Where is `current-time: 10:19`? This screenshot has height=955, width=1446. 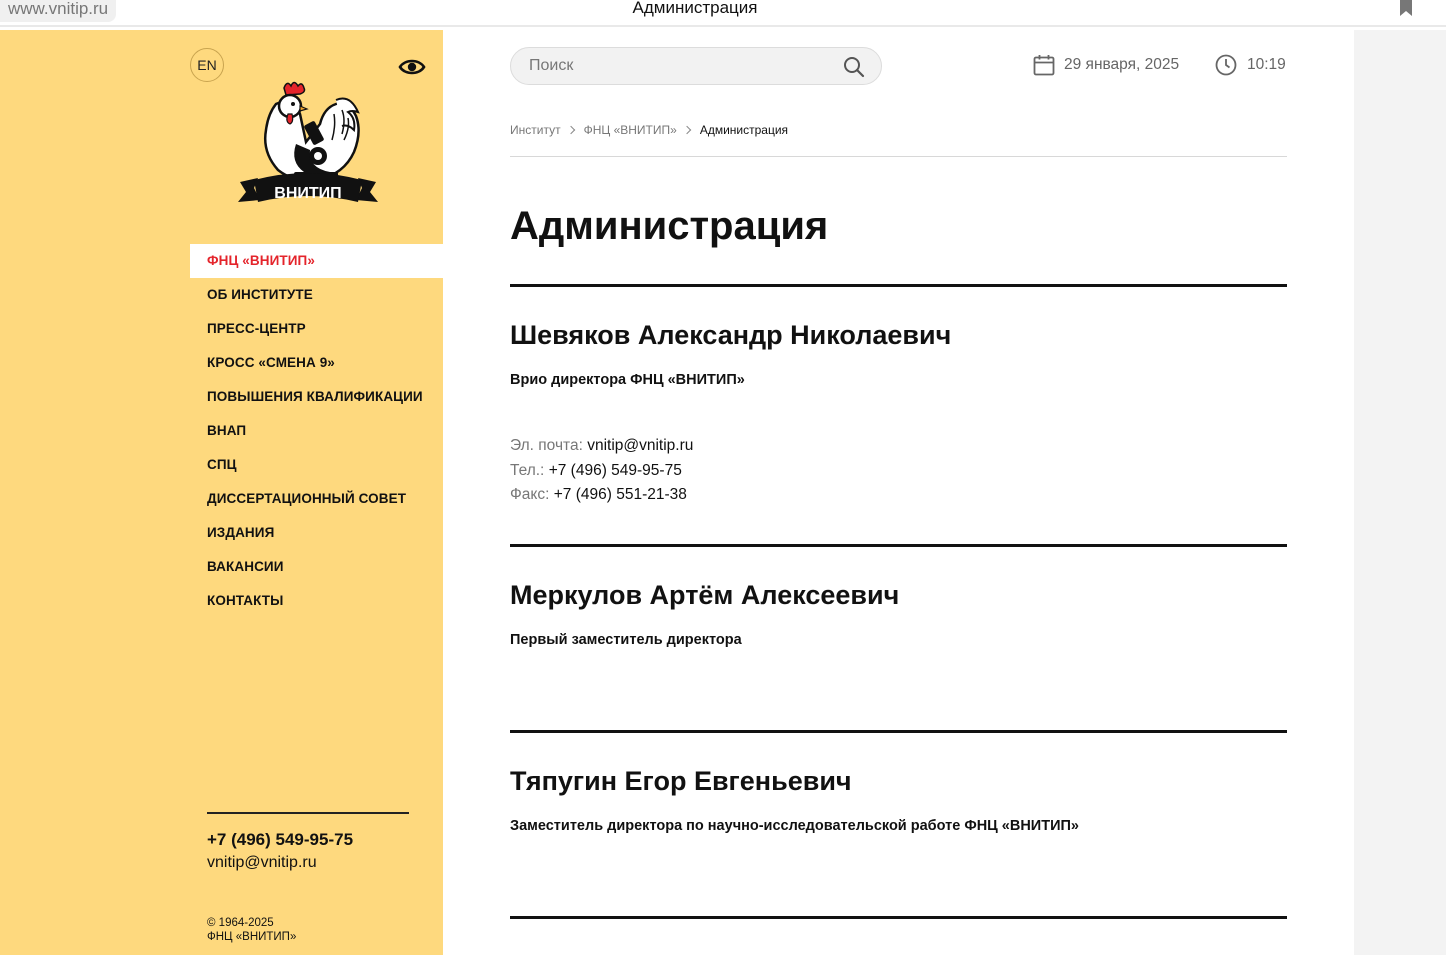 current-time: 10:19 is located at coordinates (1266, 64).